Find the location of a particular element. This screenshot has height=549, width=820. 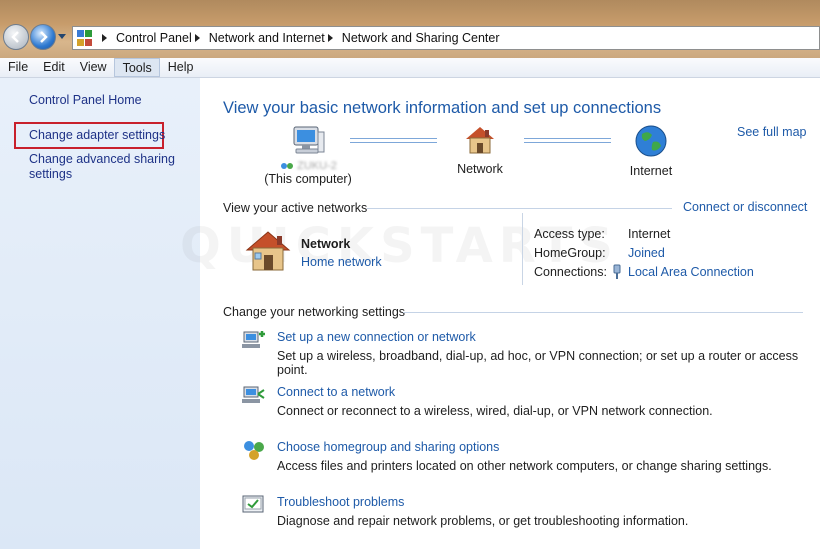

sidebar-item-change-advanced-sharing-settings: Change advanced sharing settings is located at coordinates (104, 167).